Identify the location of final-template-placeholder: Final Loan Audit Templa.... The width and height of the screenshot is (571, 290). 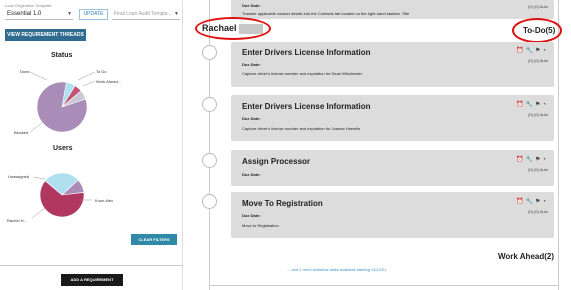
(143, 14).